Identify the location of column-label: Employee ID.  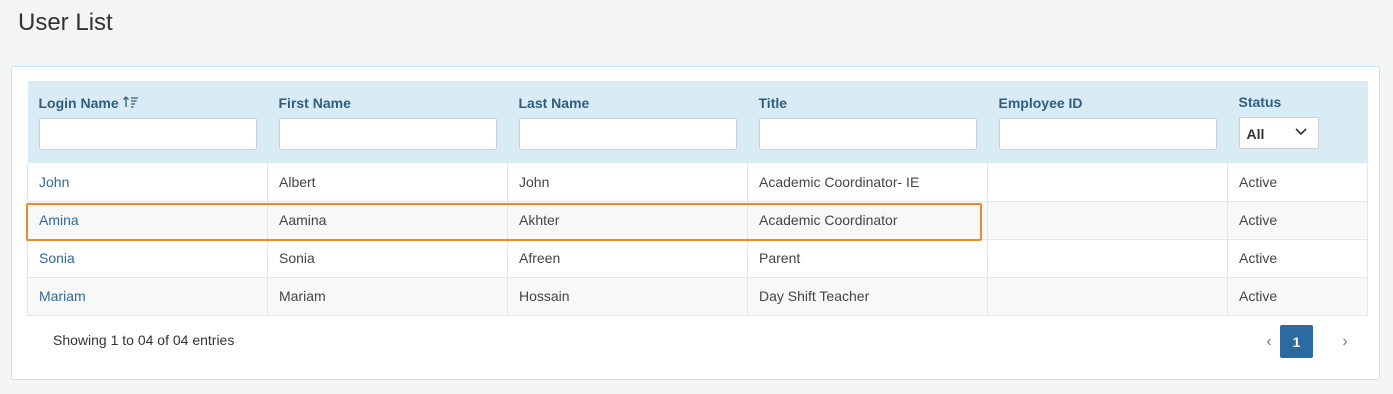
(1040, 103).